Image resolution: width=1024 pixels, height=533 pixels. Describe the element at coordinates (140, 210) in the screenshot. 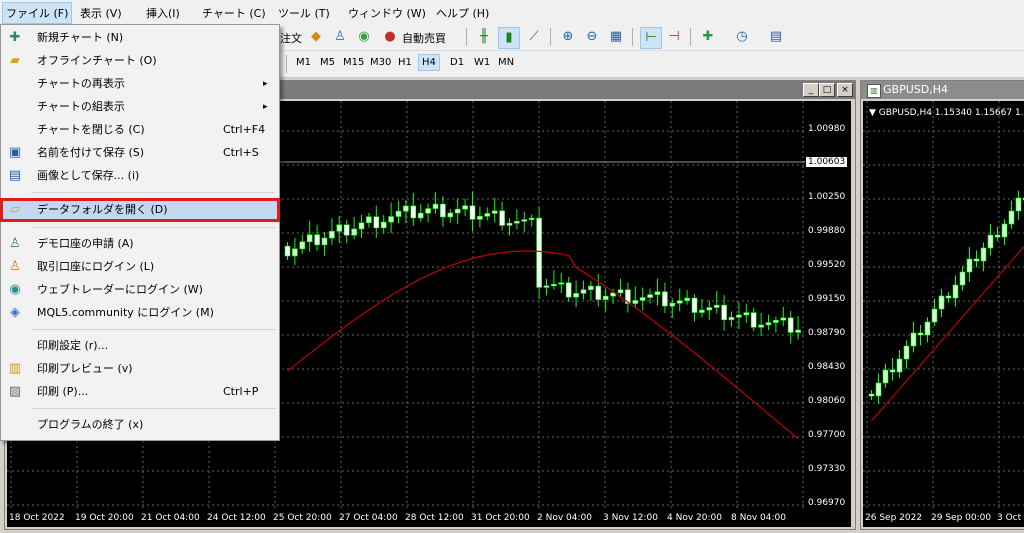

I see `menu-item-open-data-folder: ▱ データフォルダを開く (D)` at that location.